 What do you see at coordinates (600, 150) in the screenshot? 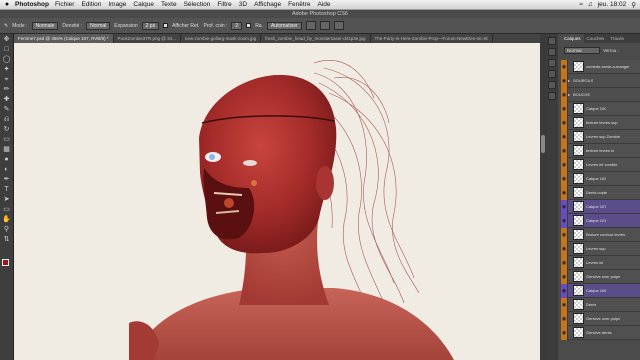
I see `layer-row: ◉ texture levres in` at bounding box center [600, 150].